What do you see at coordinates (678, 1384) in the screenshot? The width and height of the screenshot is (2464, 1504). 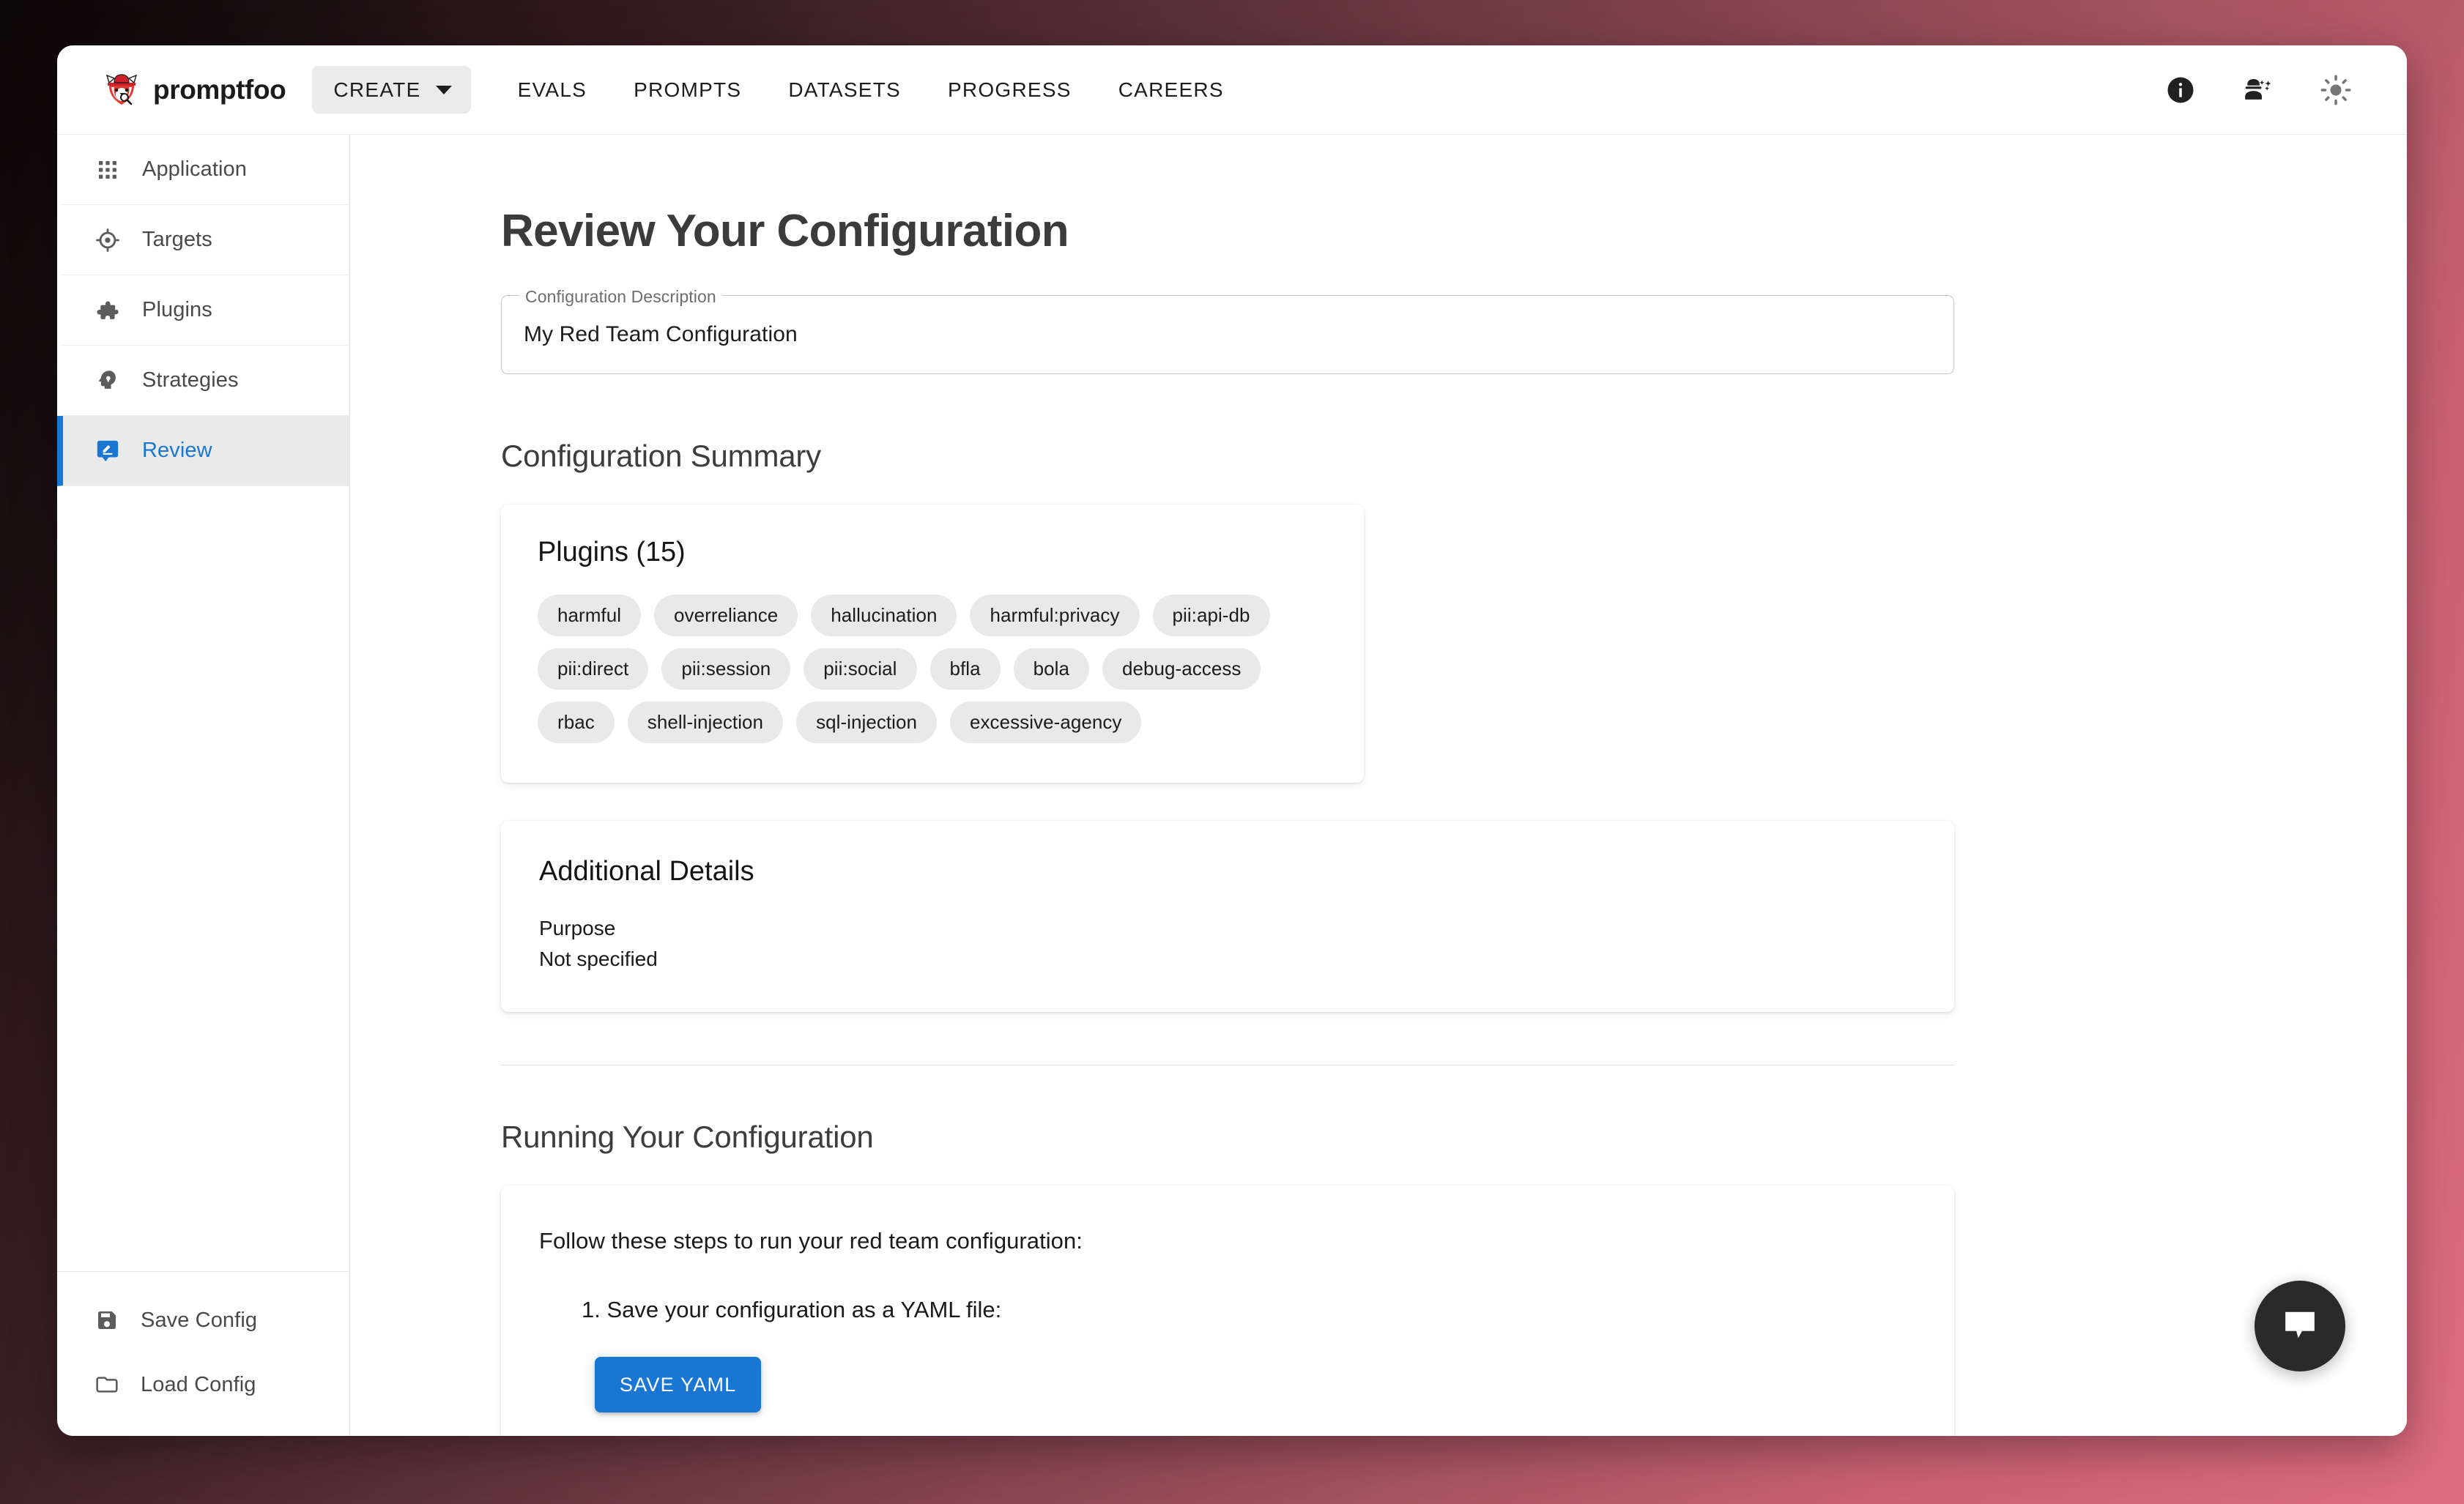 I see `save-yaml-button: SAVE YAML` at bounding box center [678, 1384].